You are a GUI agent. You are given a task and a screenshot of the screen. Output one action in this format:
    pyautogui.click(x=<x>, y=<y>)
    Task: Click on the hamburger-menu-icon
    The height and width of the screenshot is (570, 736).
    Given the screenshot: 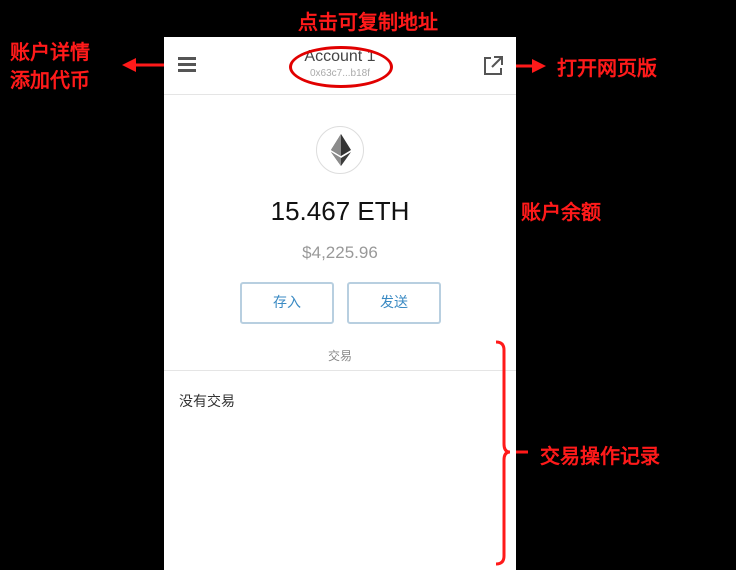 What is the action you would take?
    pyautogui.click(x=187, y=65)
    